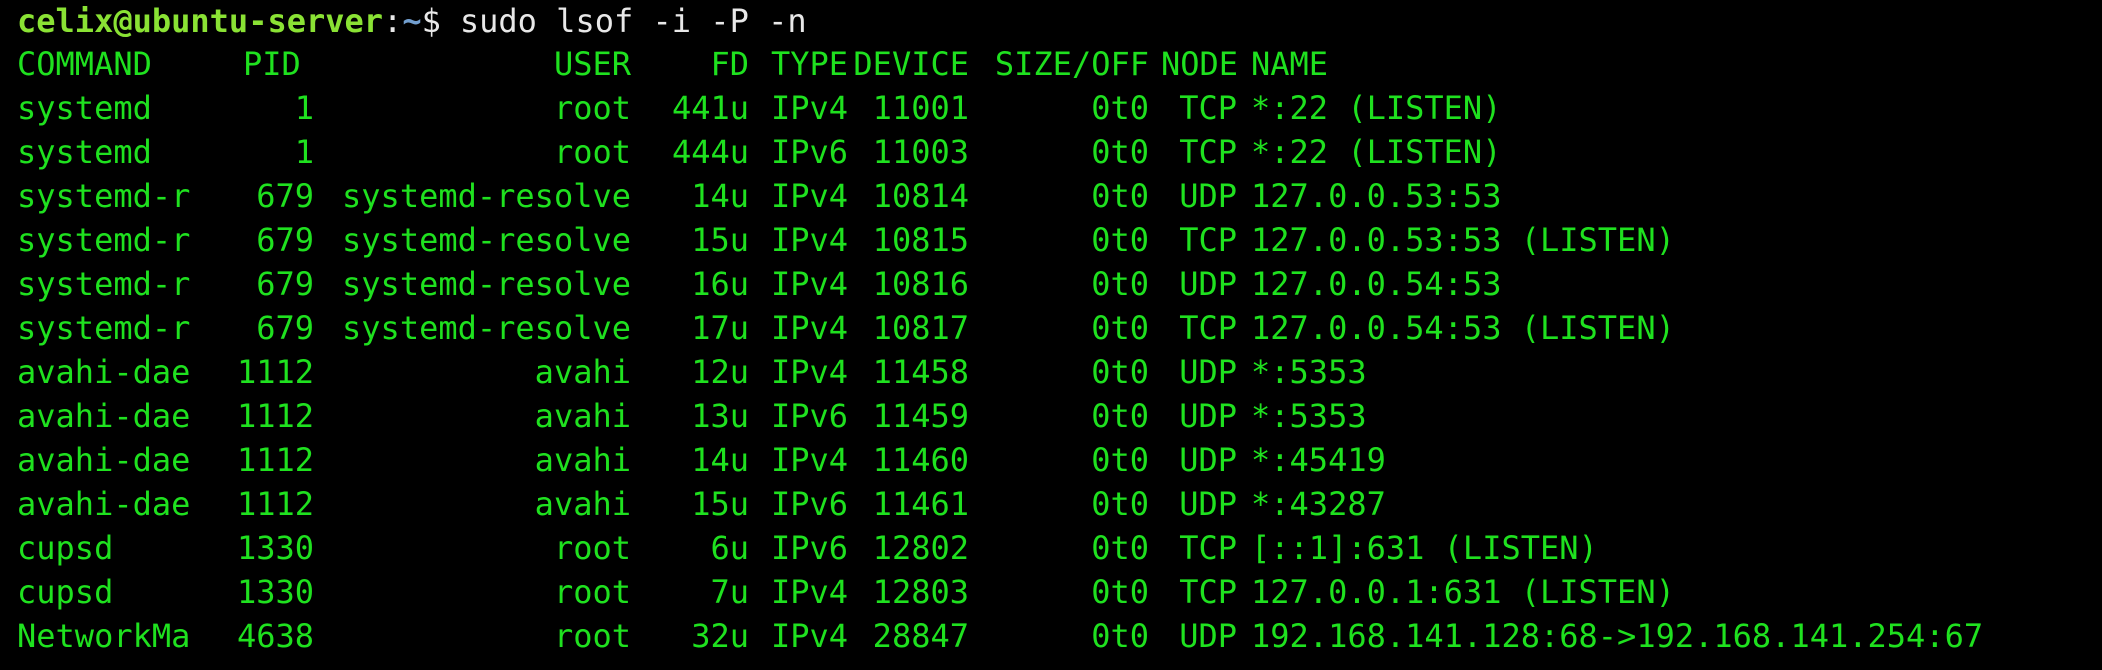  I want to click on cell-command: systemd, so click(84, 108).